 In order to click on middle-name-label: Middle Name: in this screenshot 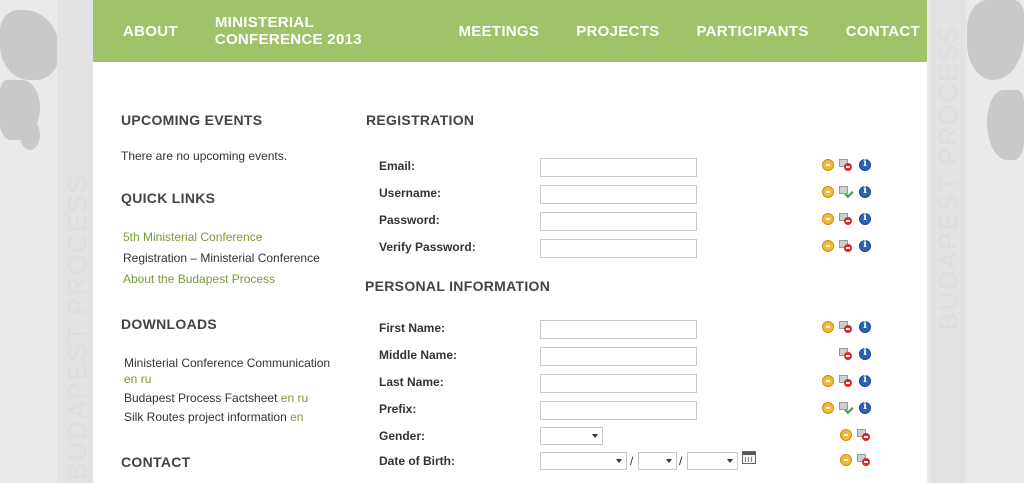, I will do `click(418, 355)`.